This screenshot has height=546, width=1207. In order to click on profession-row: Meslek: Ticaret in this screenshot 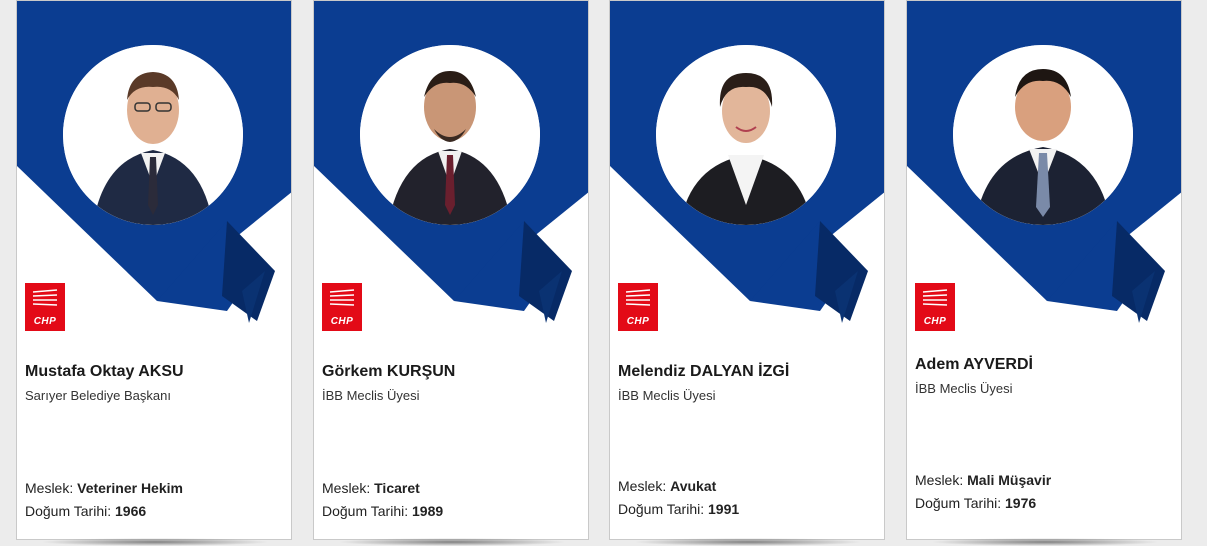, I will do `click(371, 488)`.